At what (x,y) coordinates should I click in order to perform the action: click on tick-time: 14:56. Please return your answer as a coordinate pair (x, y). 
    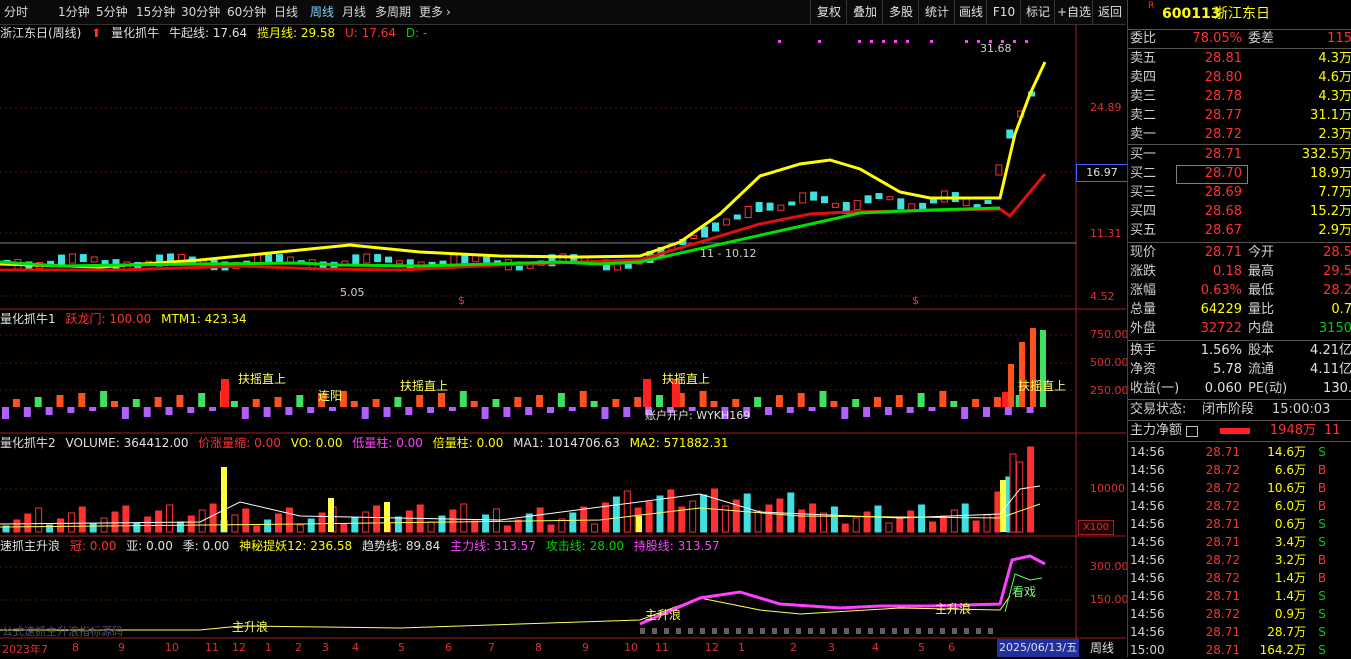
    Looking at the image, I should click on (1147, 506).